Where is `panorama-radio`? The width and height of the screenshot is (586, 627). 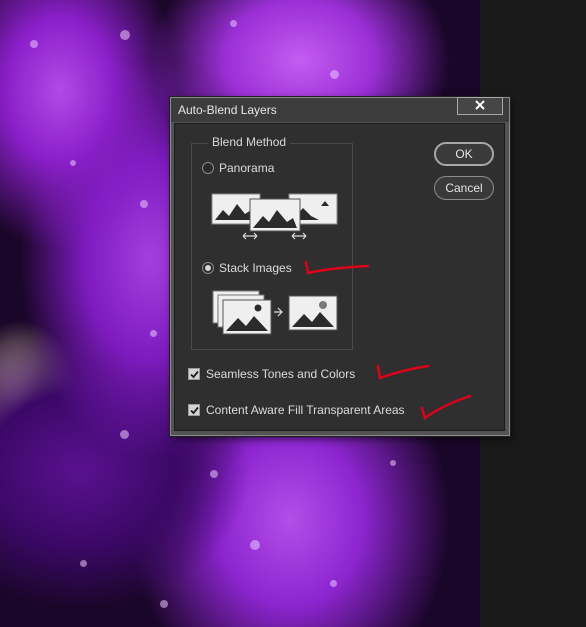
panorama-radio is located at coordinates (208, 168).